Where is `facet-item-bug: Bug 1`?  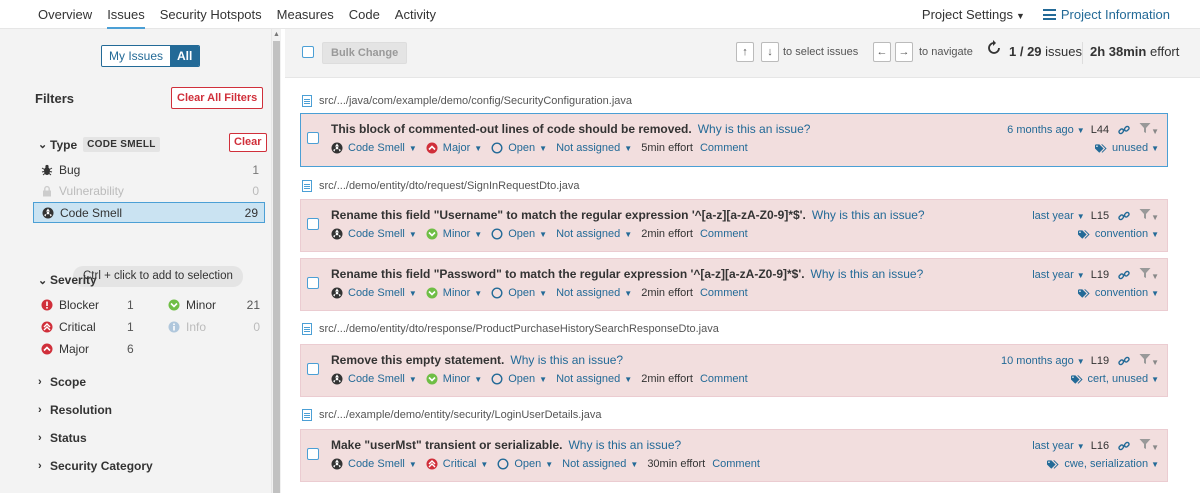 facet-item-bug: Bug 1 is located at coordinates (149, 169).